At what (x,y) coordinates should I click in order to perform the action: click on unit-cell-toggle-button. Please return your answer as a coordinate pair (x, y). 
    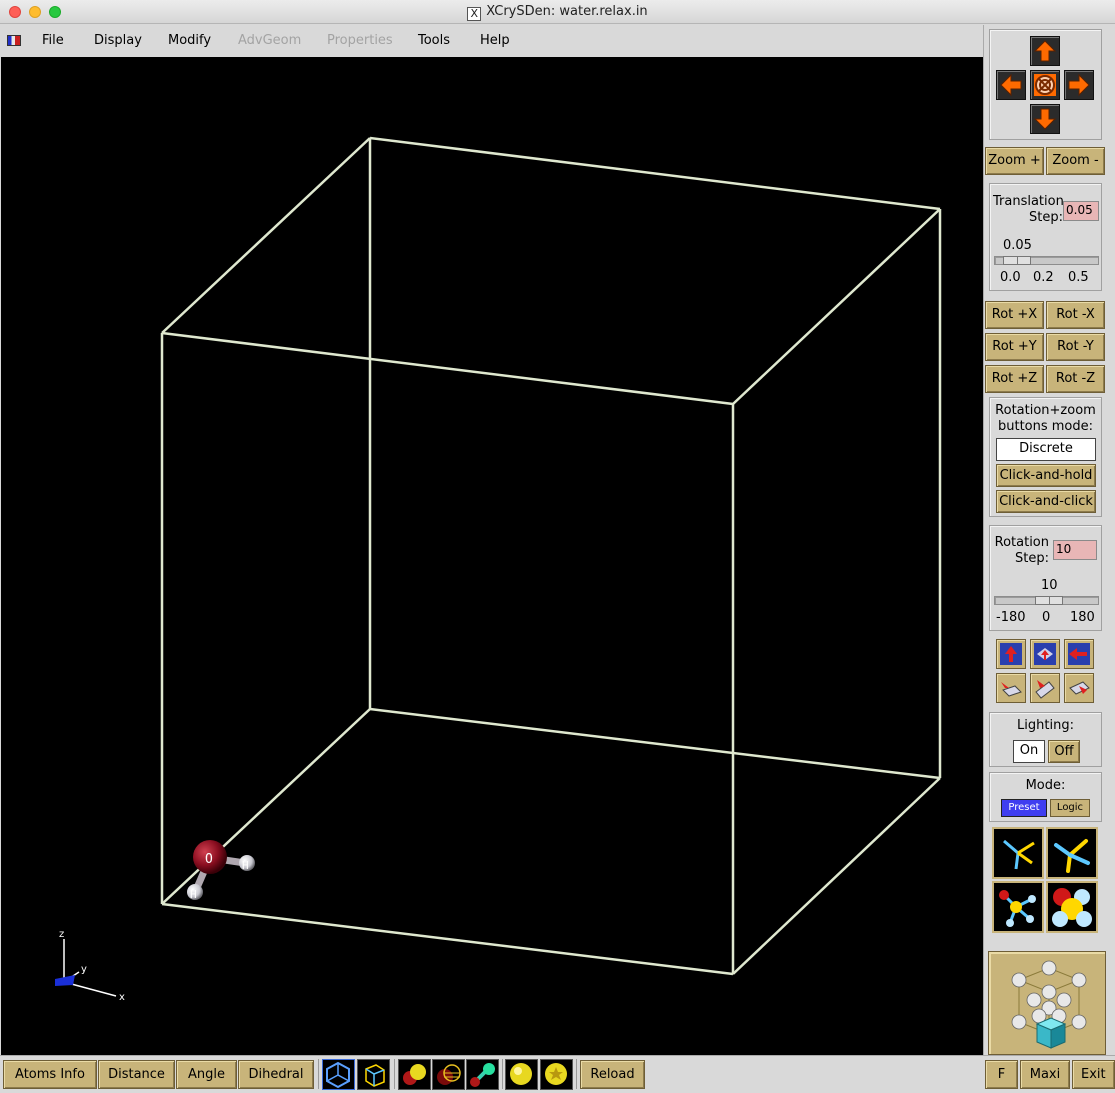
    Looking at the image, I should click on (373, 1074).